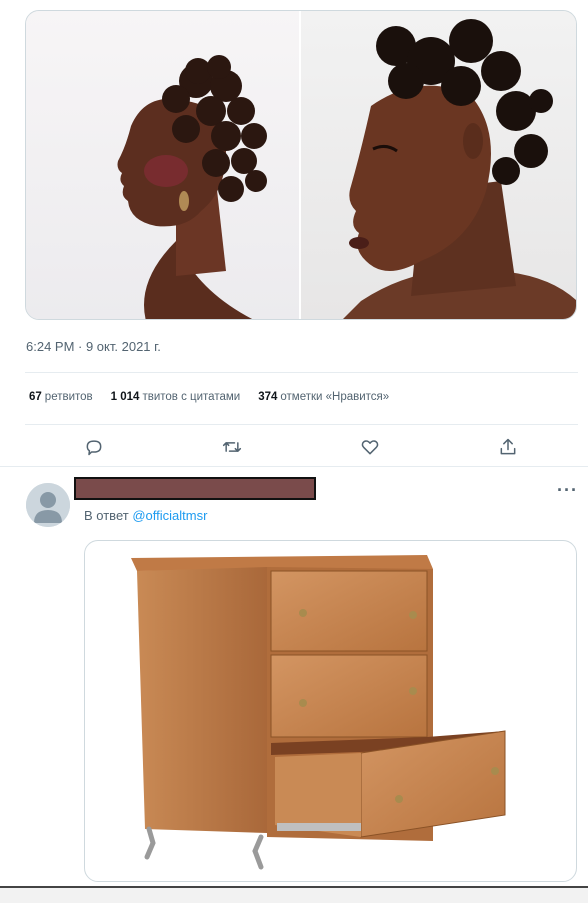 The width and height of the screenshot is (588, 903). I want to click on heart-icon, so click(370, 447).